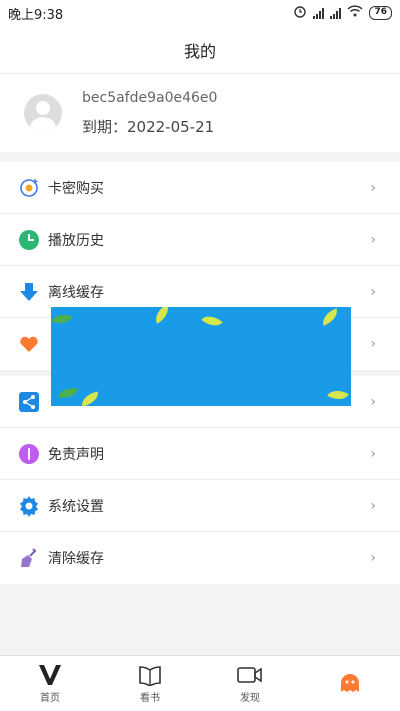 The width and height of the screenshot is (400, 711). What do you see at coordinates (29, 344) in the screenshot?
I see `heart-icon` at bounding box center [29, 344].